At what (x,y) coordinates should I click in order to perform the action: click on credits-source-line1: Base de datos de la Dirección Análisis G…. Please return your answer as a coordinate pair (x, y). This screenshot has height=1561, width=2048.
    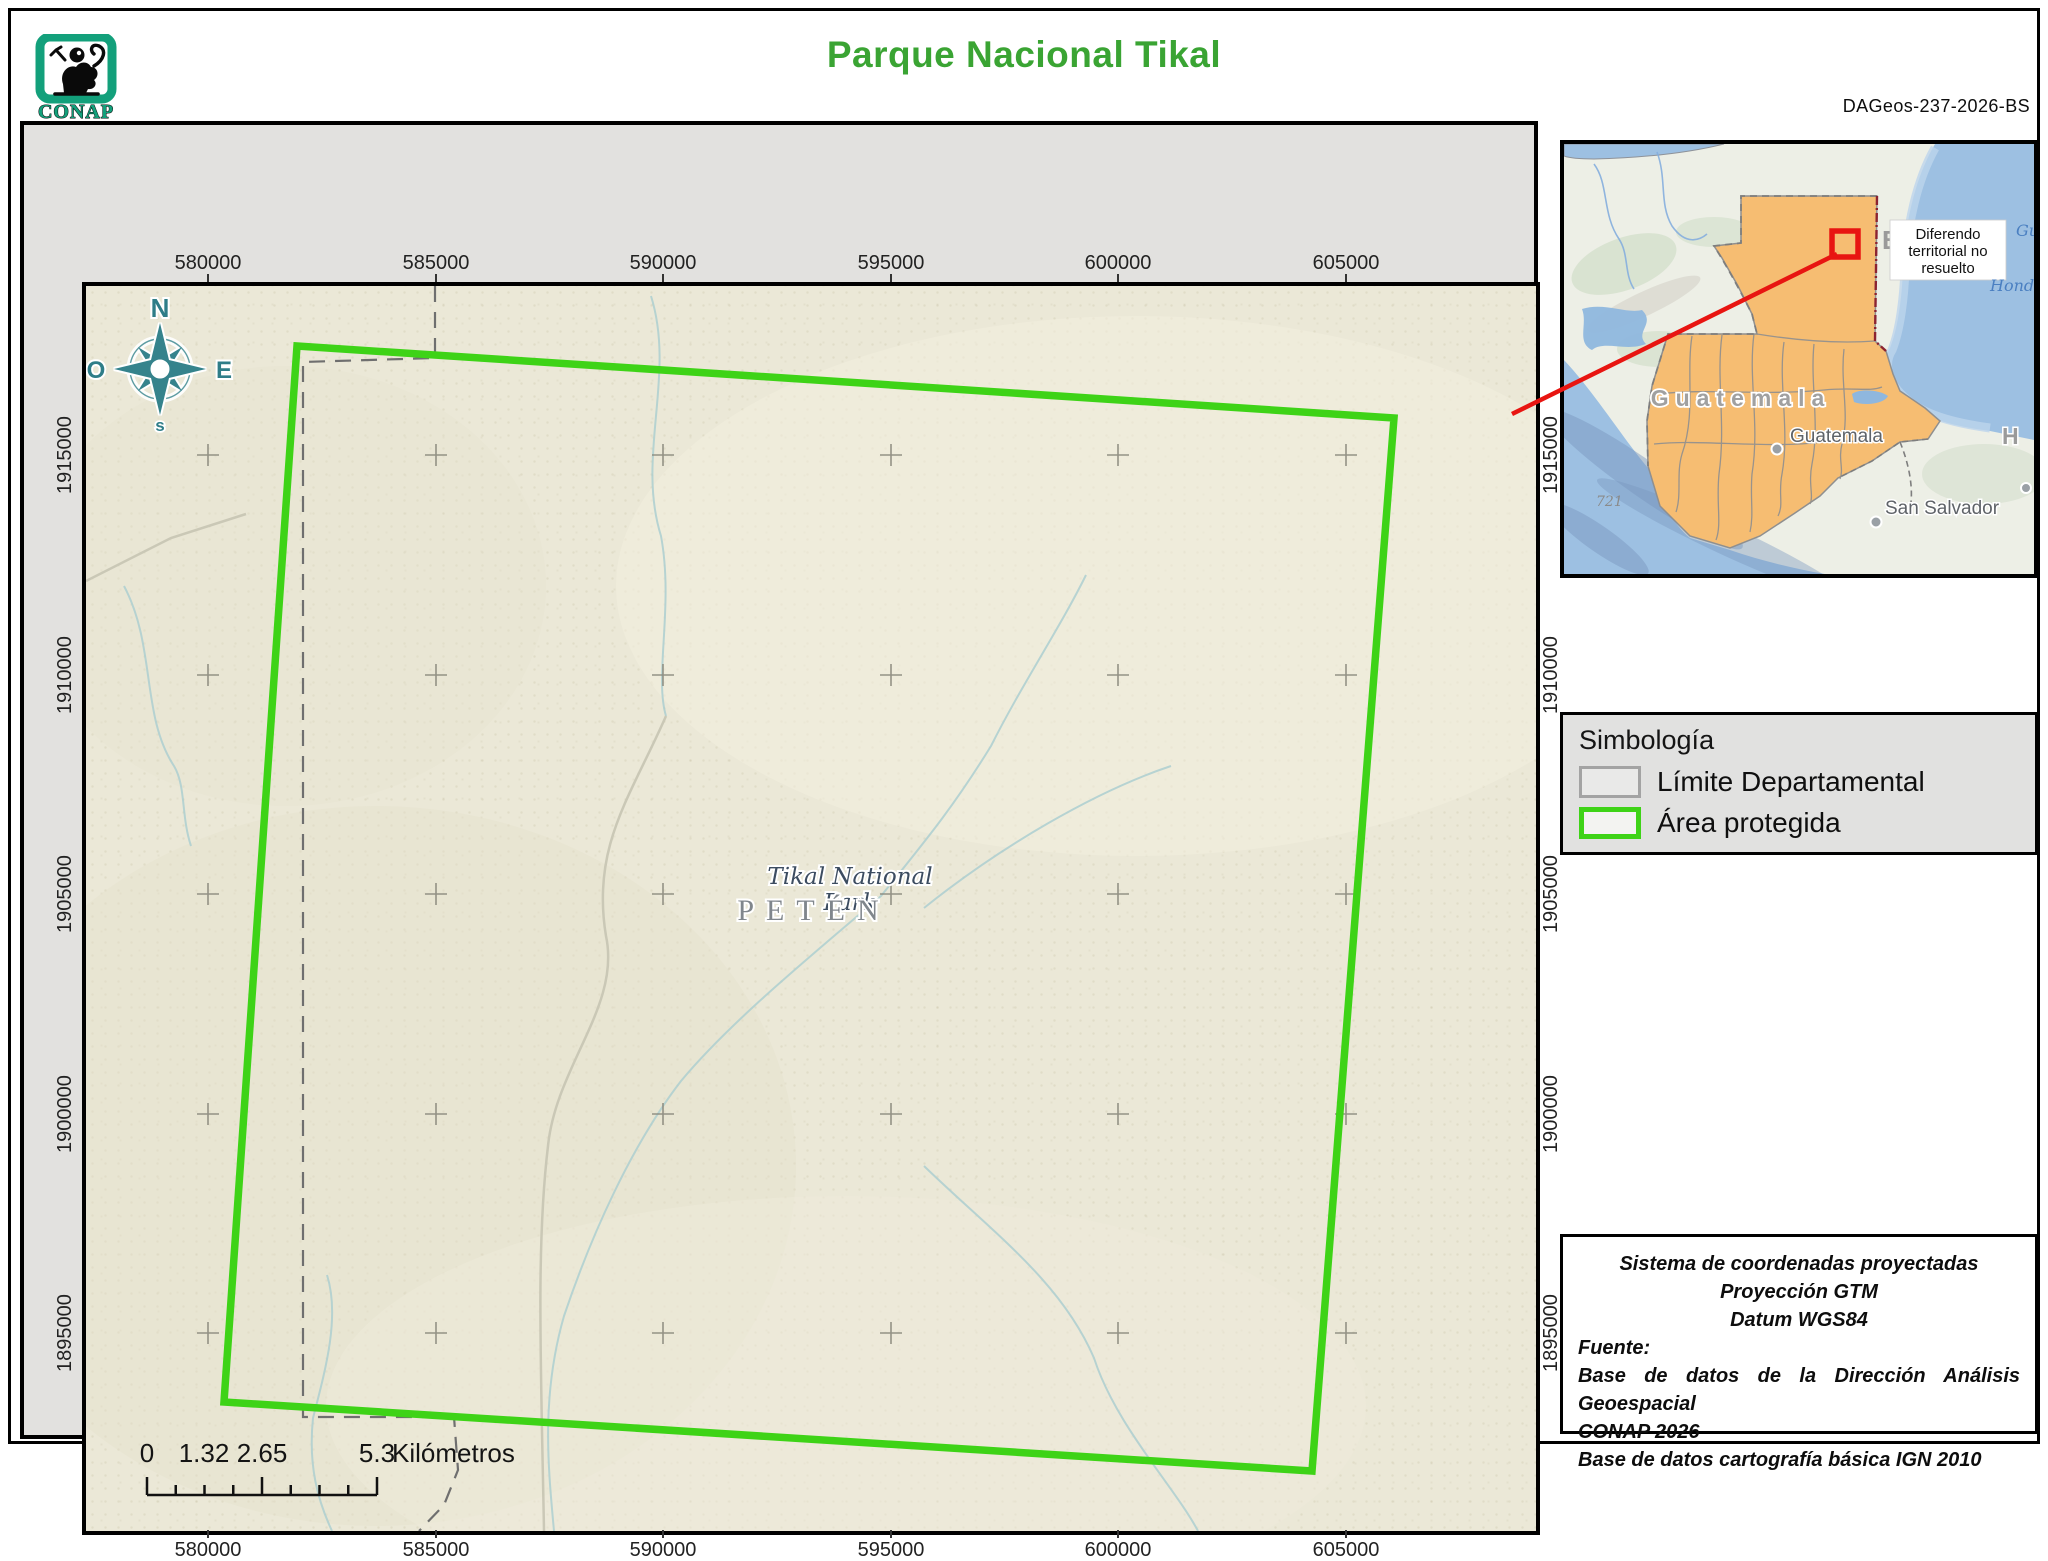
    Looking at the image, I should click on (1799, 1390).